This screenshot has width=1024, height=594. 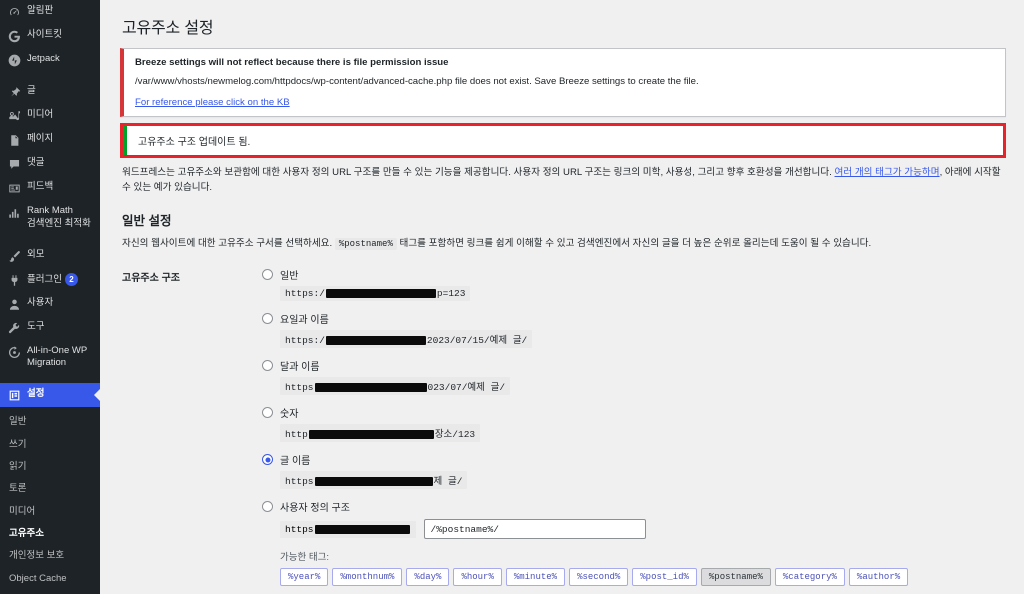 What do you see at coordinates (305, 294) in the screenshot?
I see `example-prefix: https:/` at bounding box center [305, 294].